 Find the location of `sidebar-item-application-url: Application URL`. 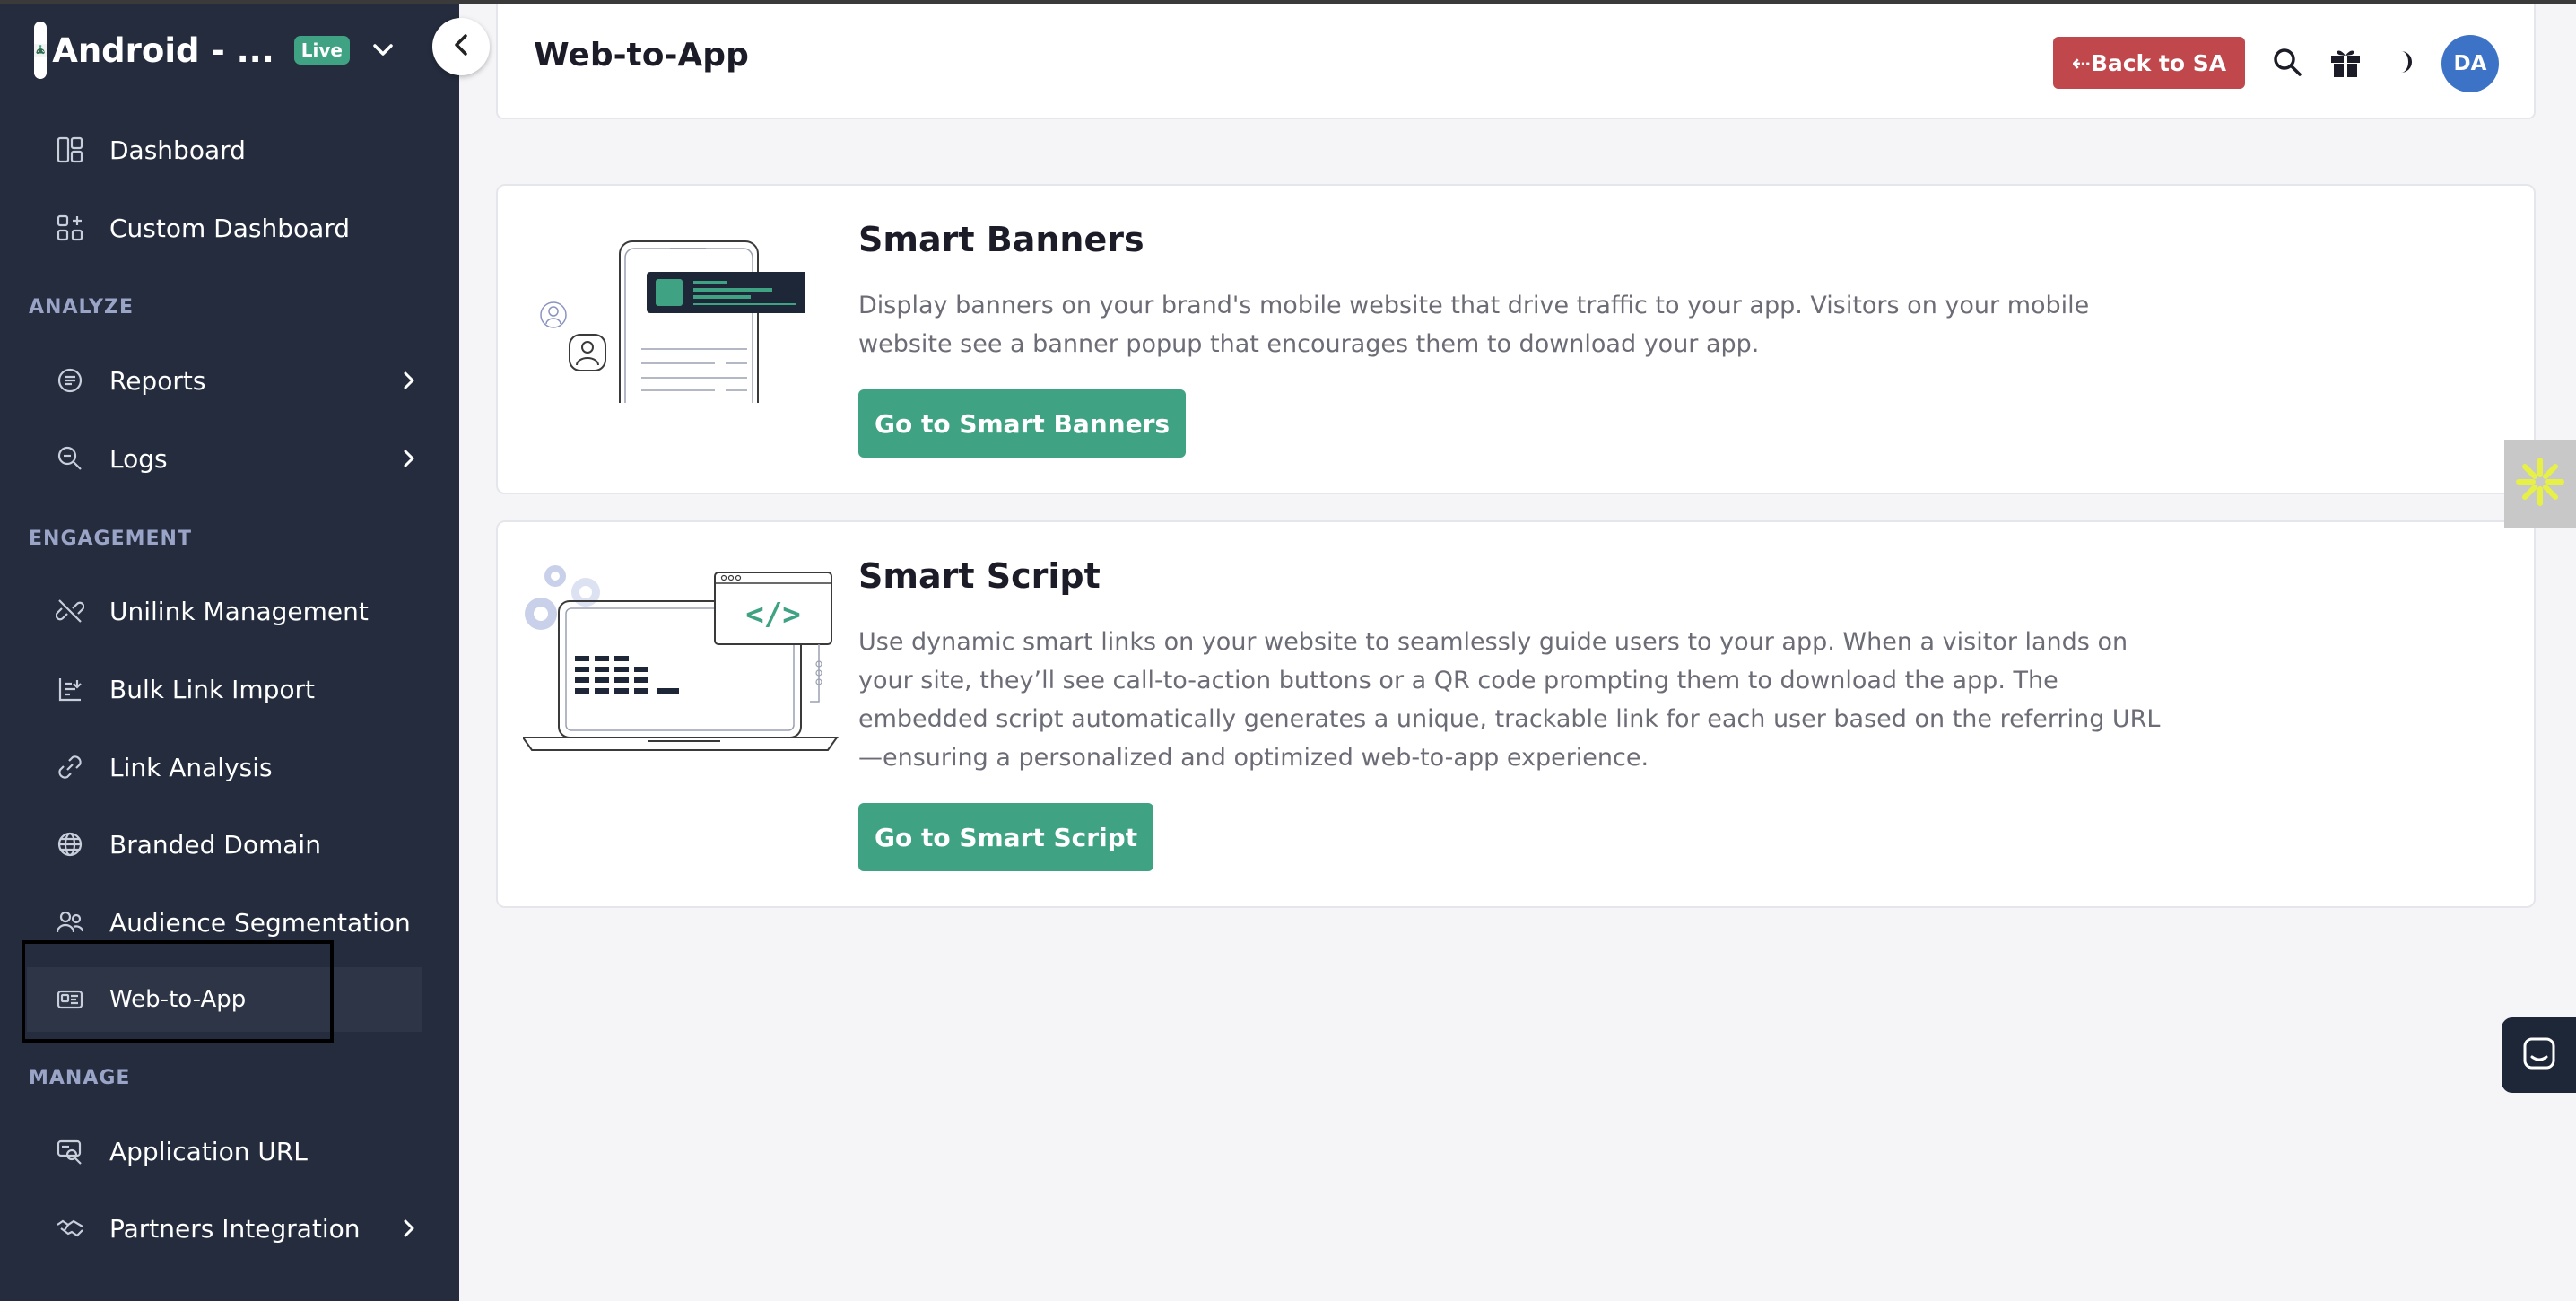

sidebar-item-application-url: Application URL is located at coordinates (224, 1151).